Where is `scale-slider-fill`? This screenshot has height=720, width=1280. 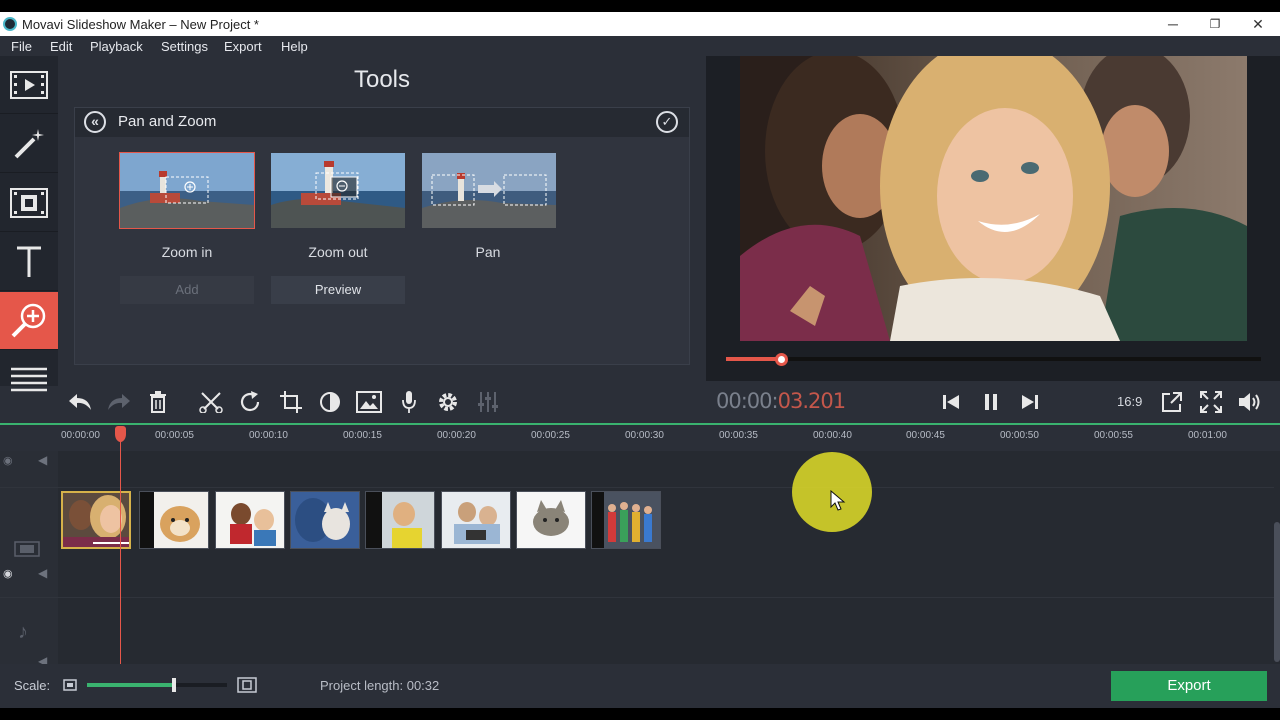 scale-slider-fill is located at coordinates (130, 685).